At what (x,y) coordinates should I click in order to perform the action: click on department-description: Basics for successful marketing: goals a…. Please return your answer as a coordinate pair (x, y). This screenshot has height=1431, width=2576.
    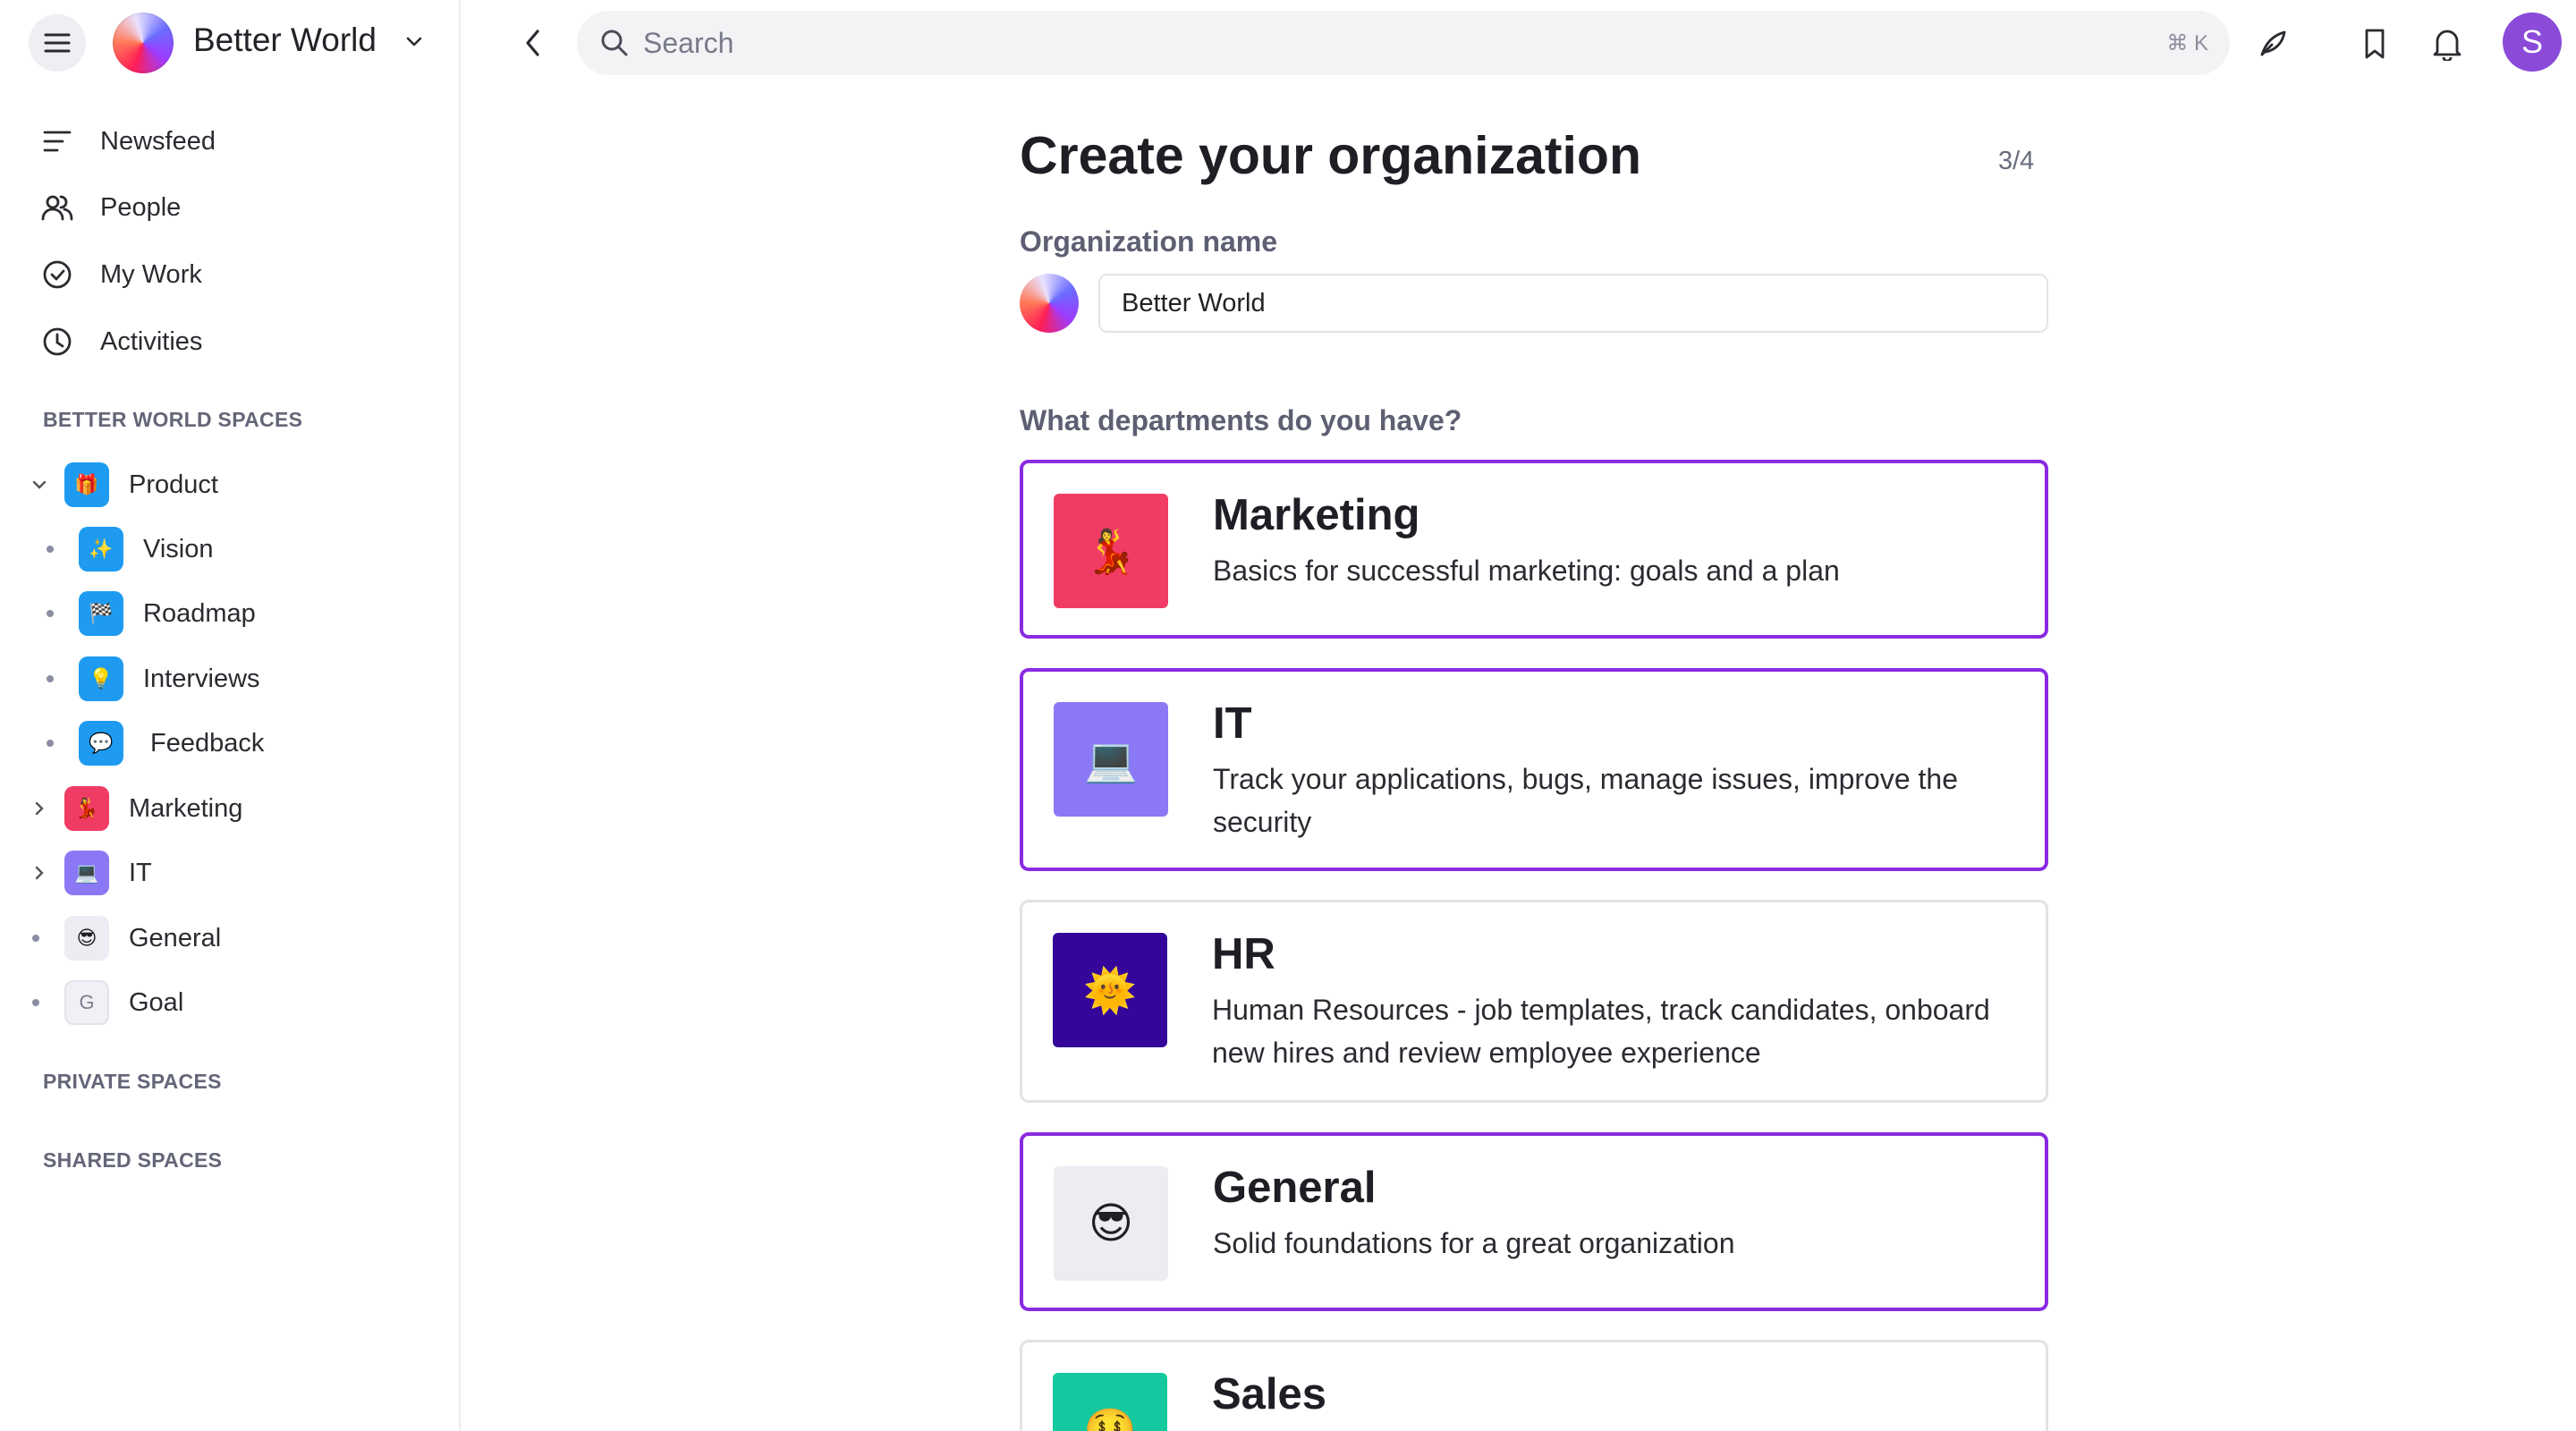
    Looking at the image, I should click on (1526, 571).